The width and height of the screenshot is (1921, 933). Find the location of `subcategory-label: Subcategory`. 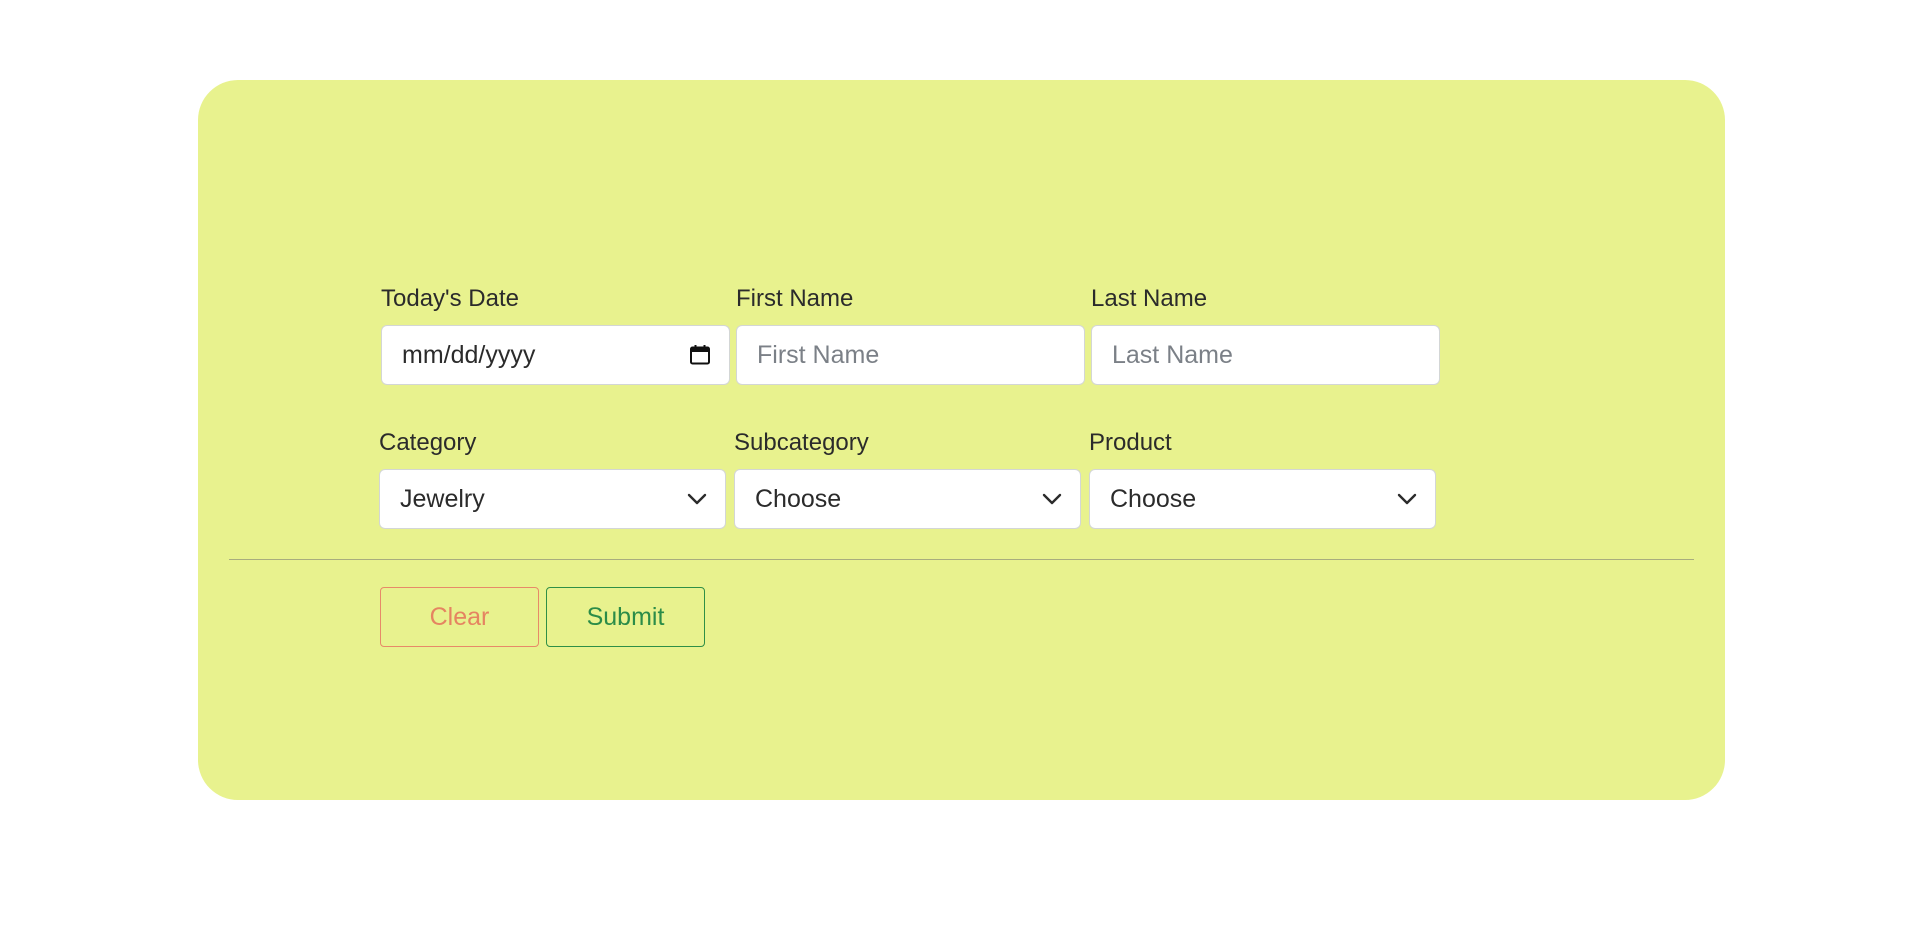

subcategory-label: Subcategory is located at coordinates (801, 442).